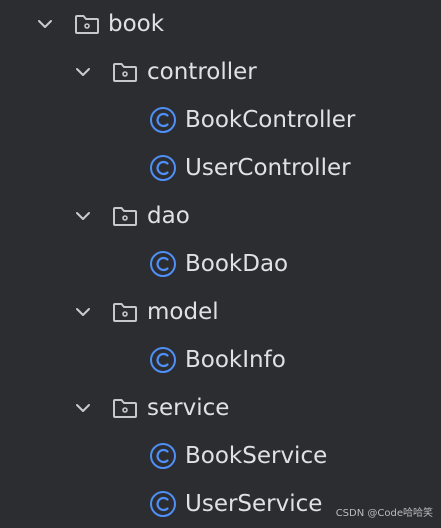 The height and width of the screenshot is (528, 441). I want to click on tree-node-book-info: BookInfo, so click(220, 360).